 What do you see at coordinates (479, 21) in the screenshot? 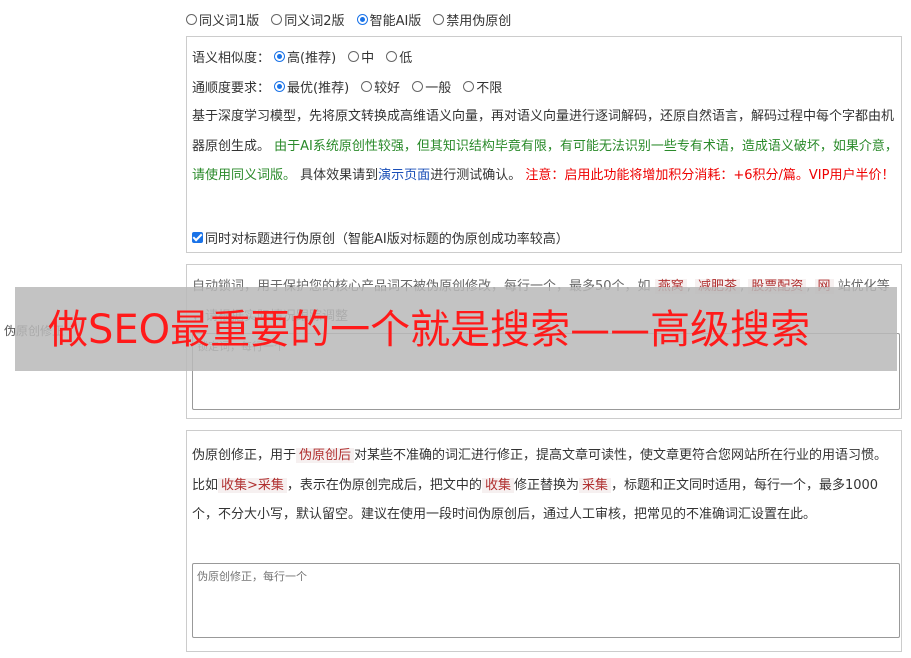
I see `option-label: 禁用伪原创` at bounding box center [479, 21].